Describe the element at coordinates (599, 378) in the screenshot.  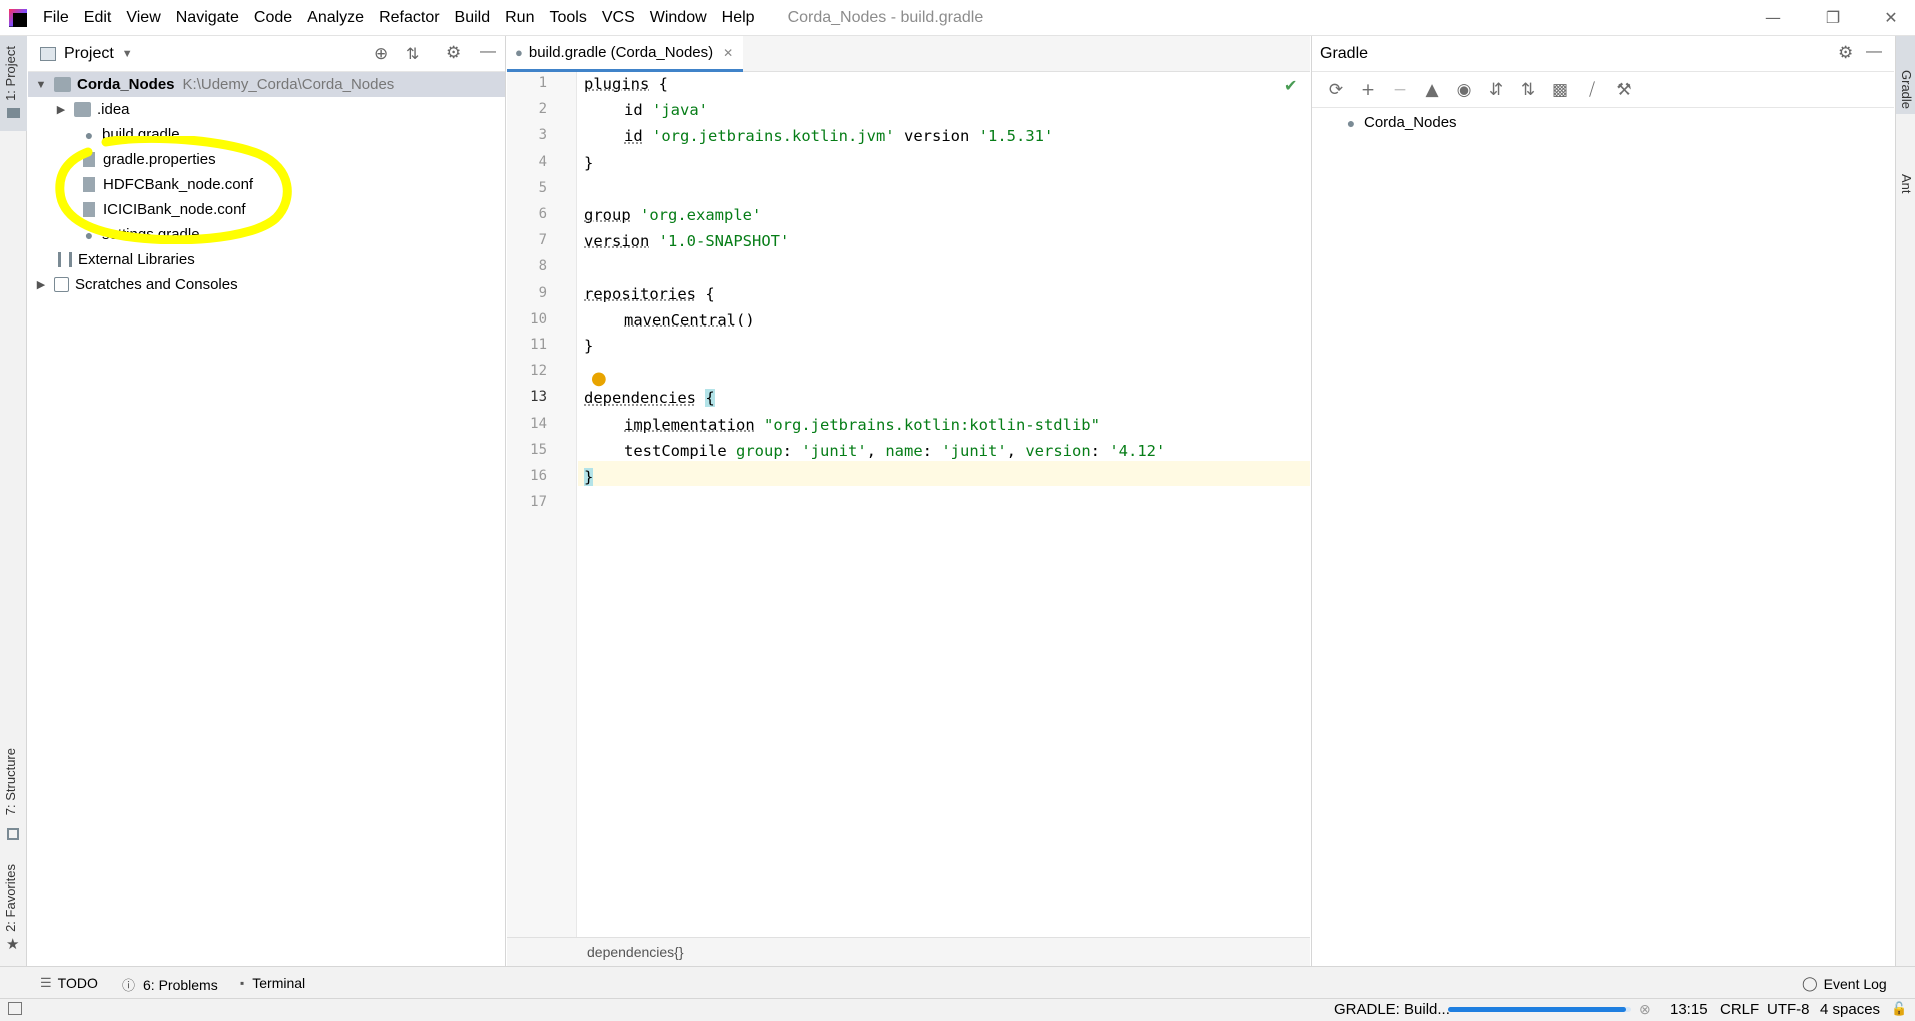
I see `lightbulb-icon: ●` at that location.